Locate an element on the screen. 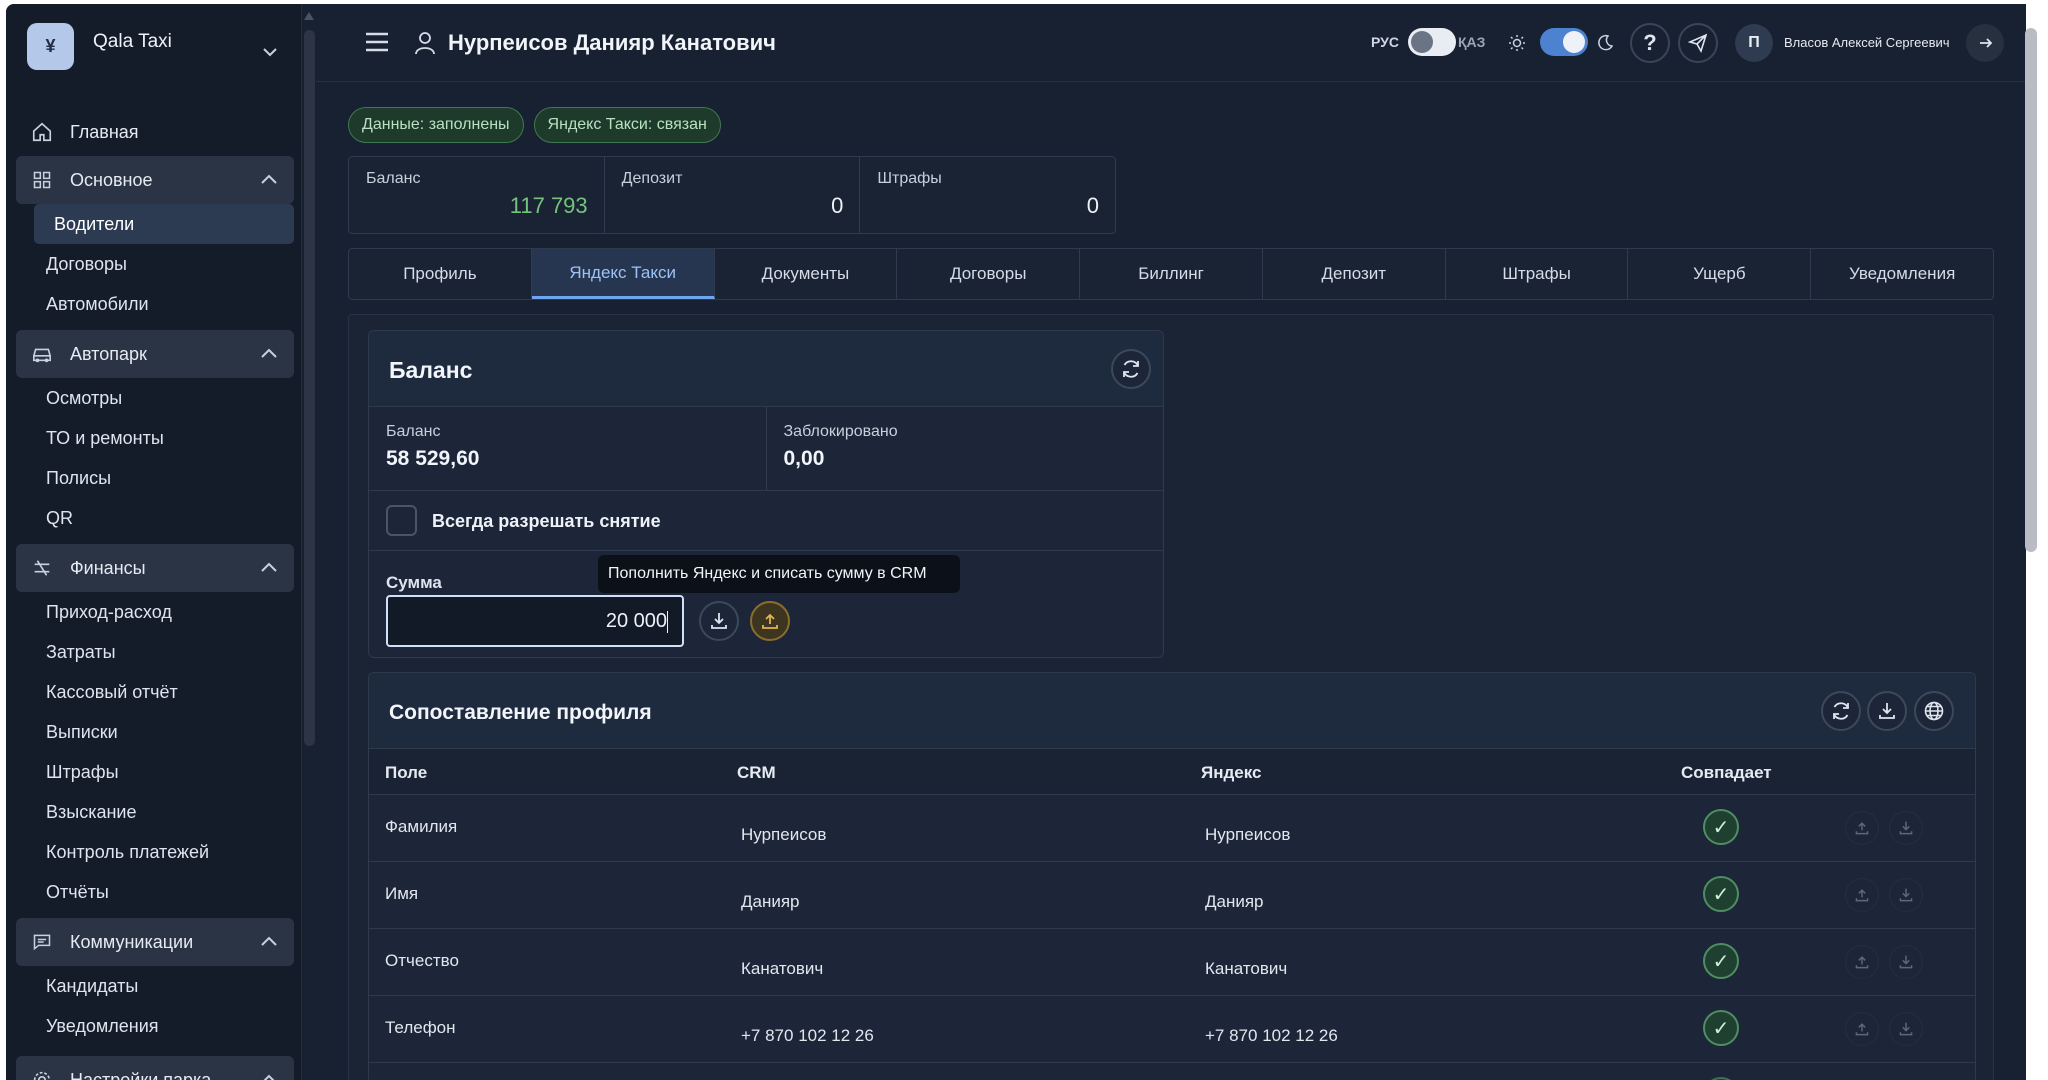 The height and width of the screenshot is (1080, 2048). allow-withdraw-label: Всегда разрешать снятие is located at coordinates (546, 521).